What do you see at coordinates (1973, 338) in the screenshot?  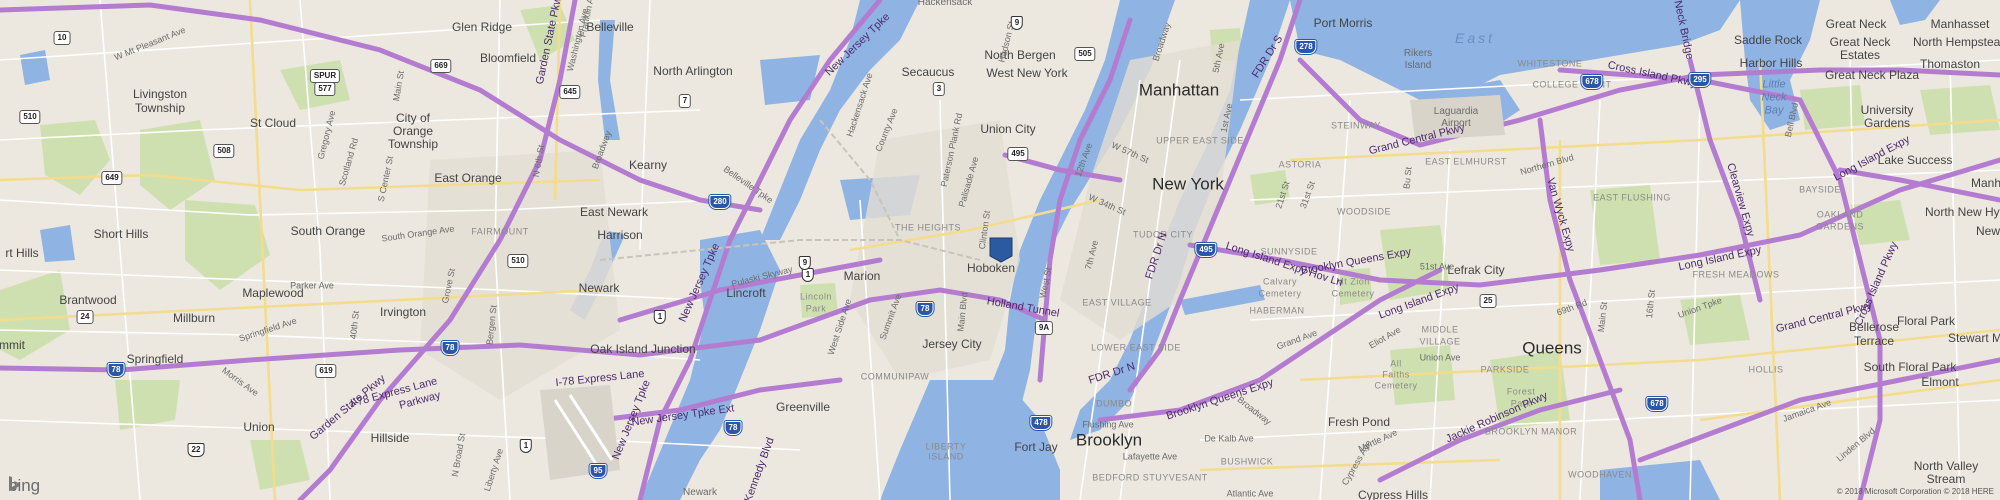 I see `place-label-stewart-m: Stewart M` at bounding box center [1973, 338].